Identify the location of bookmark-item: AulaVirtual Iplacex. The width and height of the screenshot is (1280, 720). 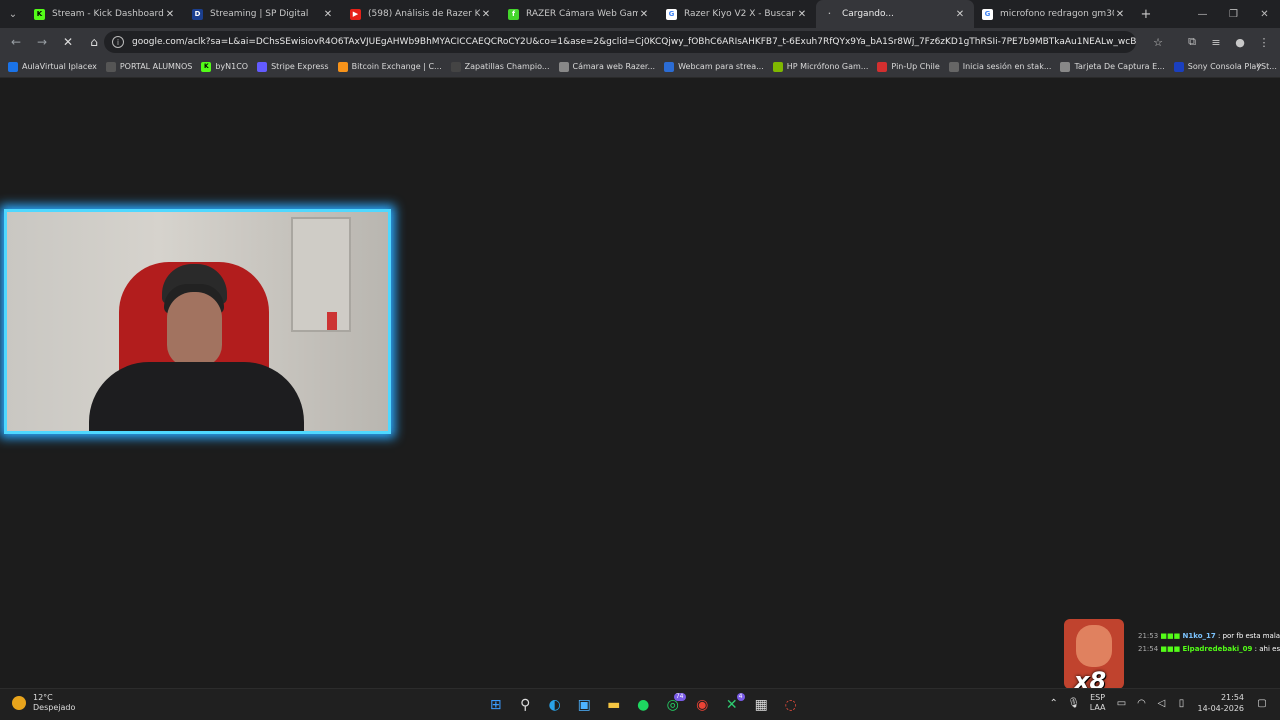
(52, 66).